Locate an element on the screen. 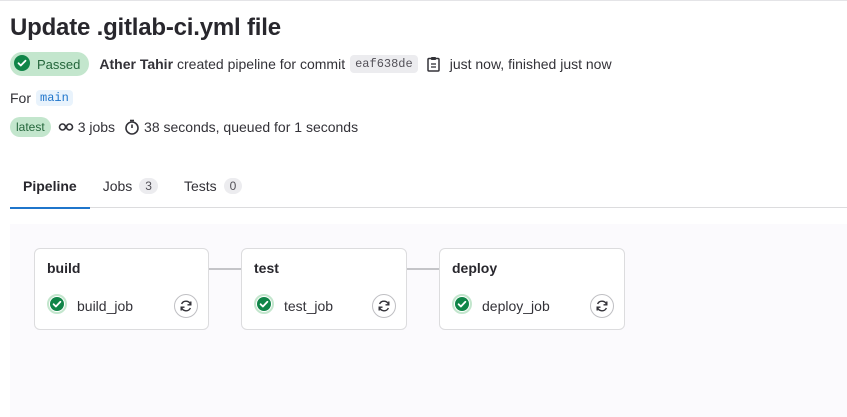 This screenshot has height=417, width=847. status-badge: Passed is located at coordinates (50, 64).